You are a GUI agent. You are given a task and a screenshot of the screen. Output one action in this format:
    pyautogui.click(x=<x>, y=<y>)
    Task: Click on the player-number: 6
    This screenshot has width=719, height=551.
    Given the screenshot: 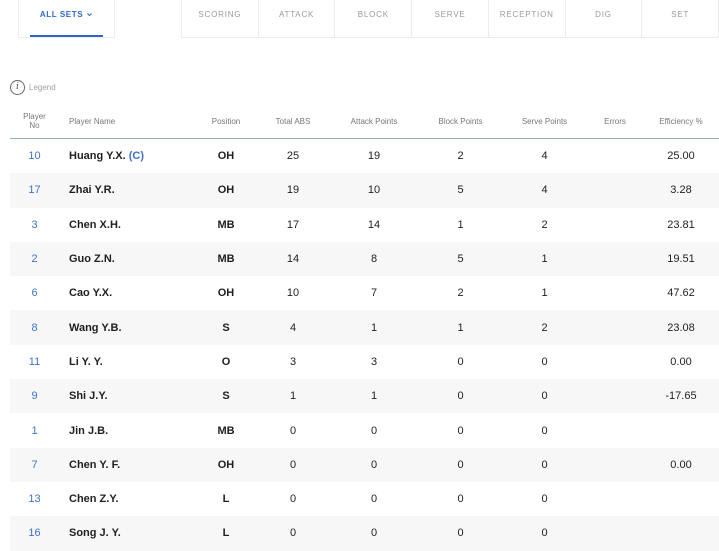 What is the action you would take?
    pyautogui.click(x=34, y=293)
    